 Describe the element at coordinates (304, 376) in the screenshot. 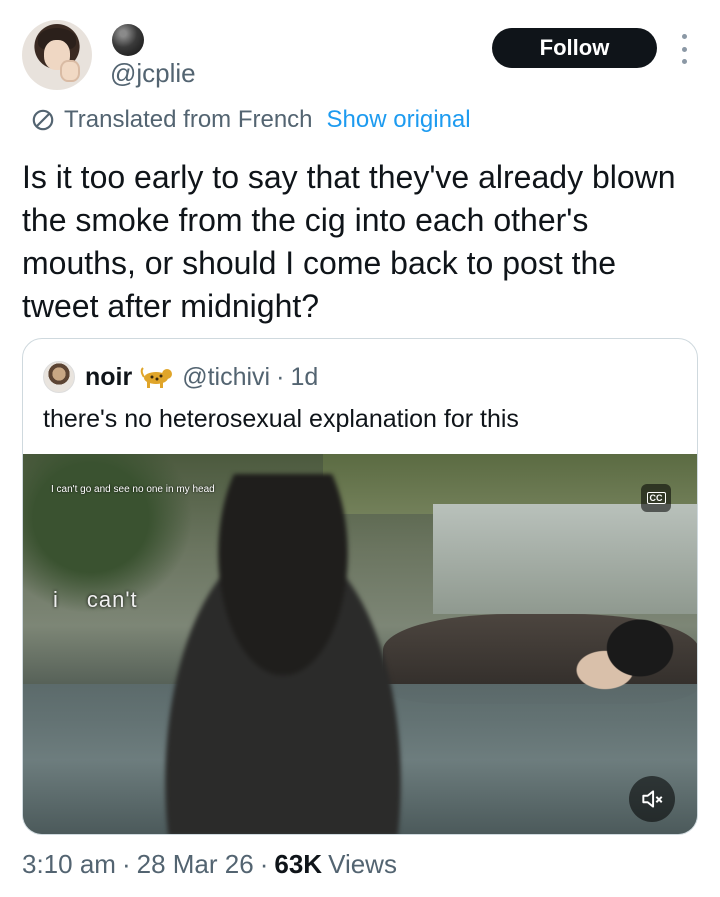

I see `quote-age: 1d` at that location.